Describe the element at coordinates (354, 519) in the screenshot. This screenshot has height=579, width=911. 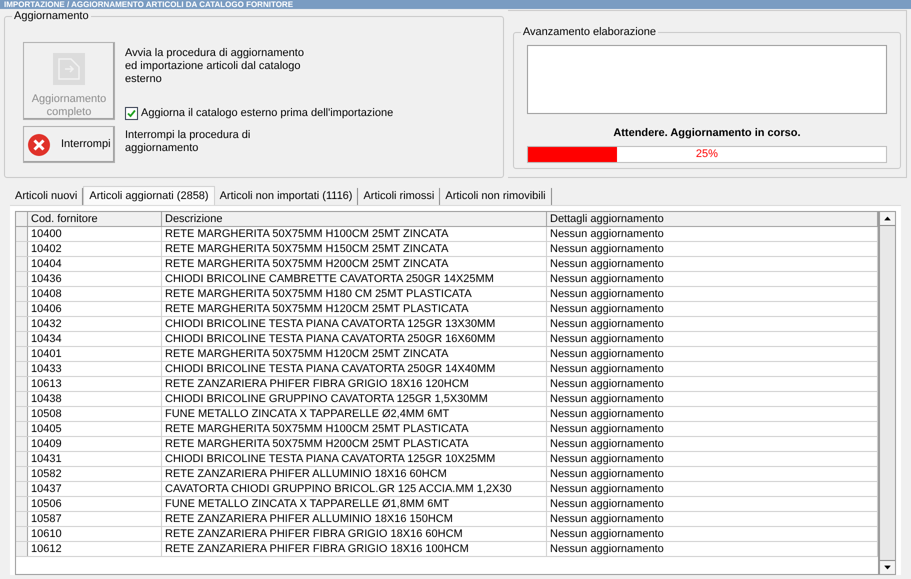
I see `table-cell: RETE ZANZARIERA PHIFER ALLUMINIO 18X16 150HCM` at that location.